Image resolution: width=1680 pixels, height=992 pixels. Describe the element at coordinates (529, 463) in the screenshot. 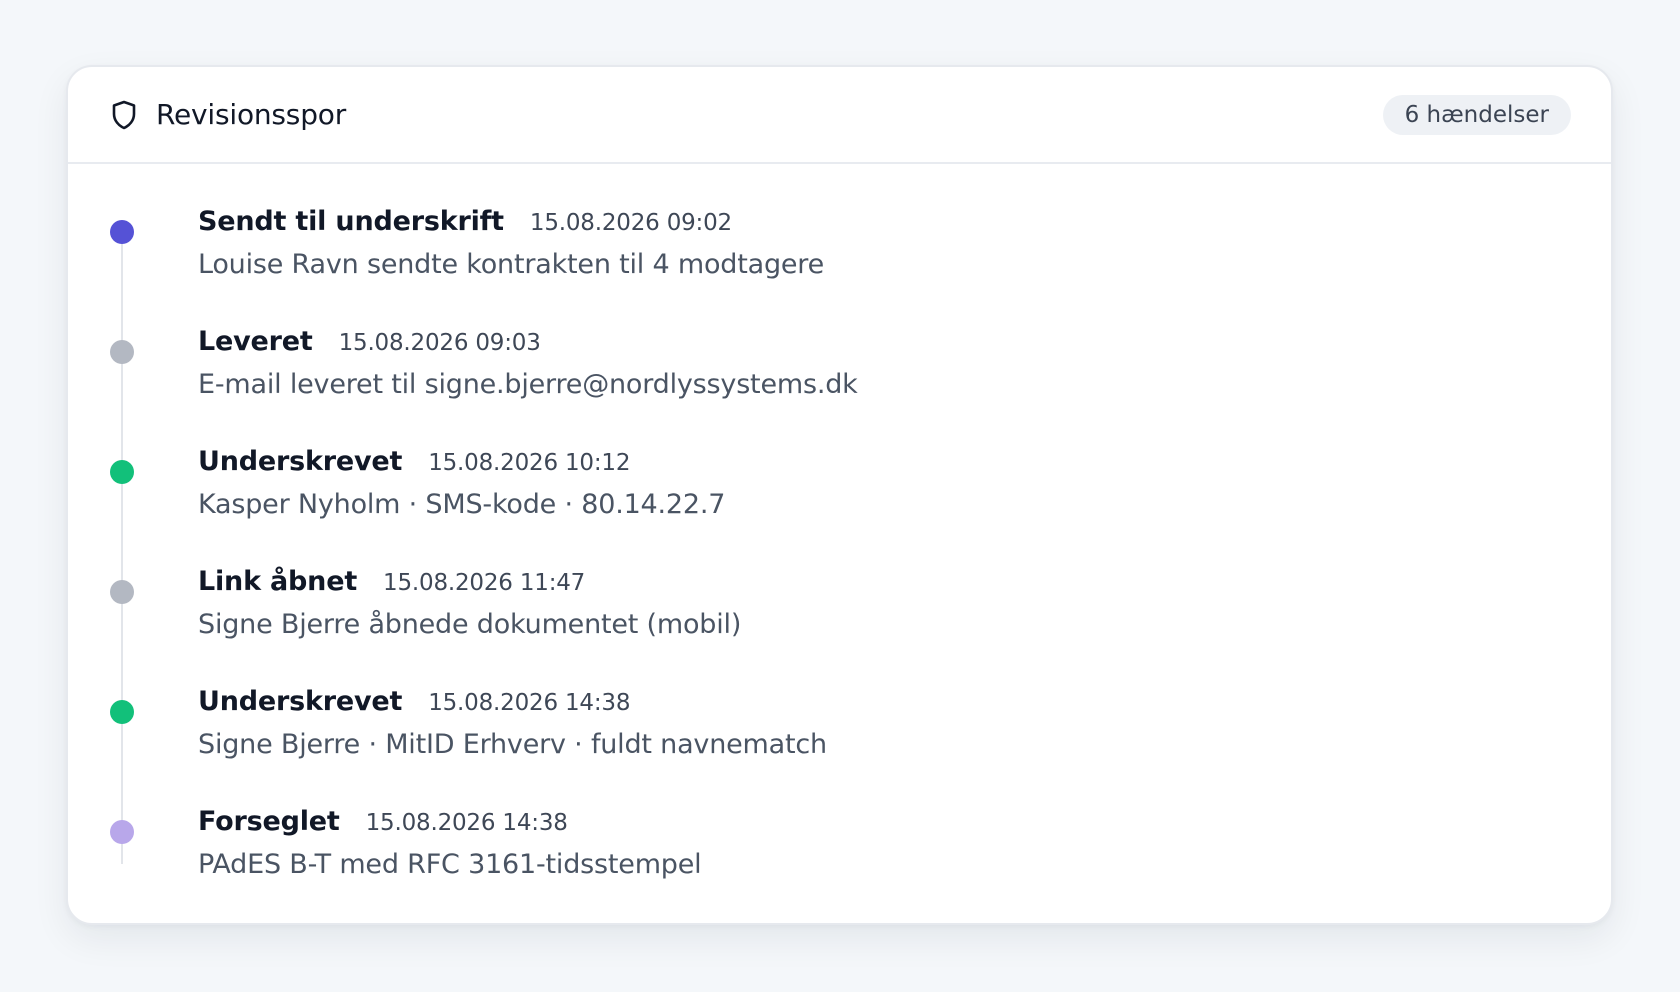

I see `event-timestamp: 15.08.2026 10:12` at that location.